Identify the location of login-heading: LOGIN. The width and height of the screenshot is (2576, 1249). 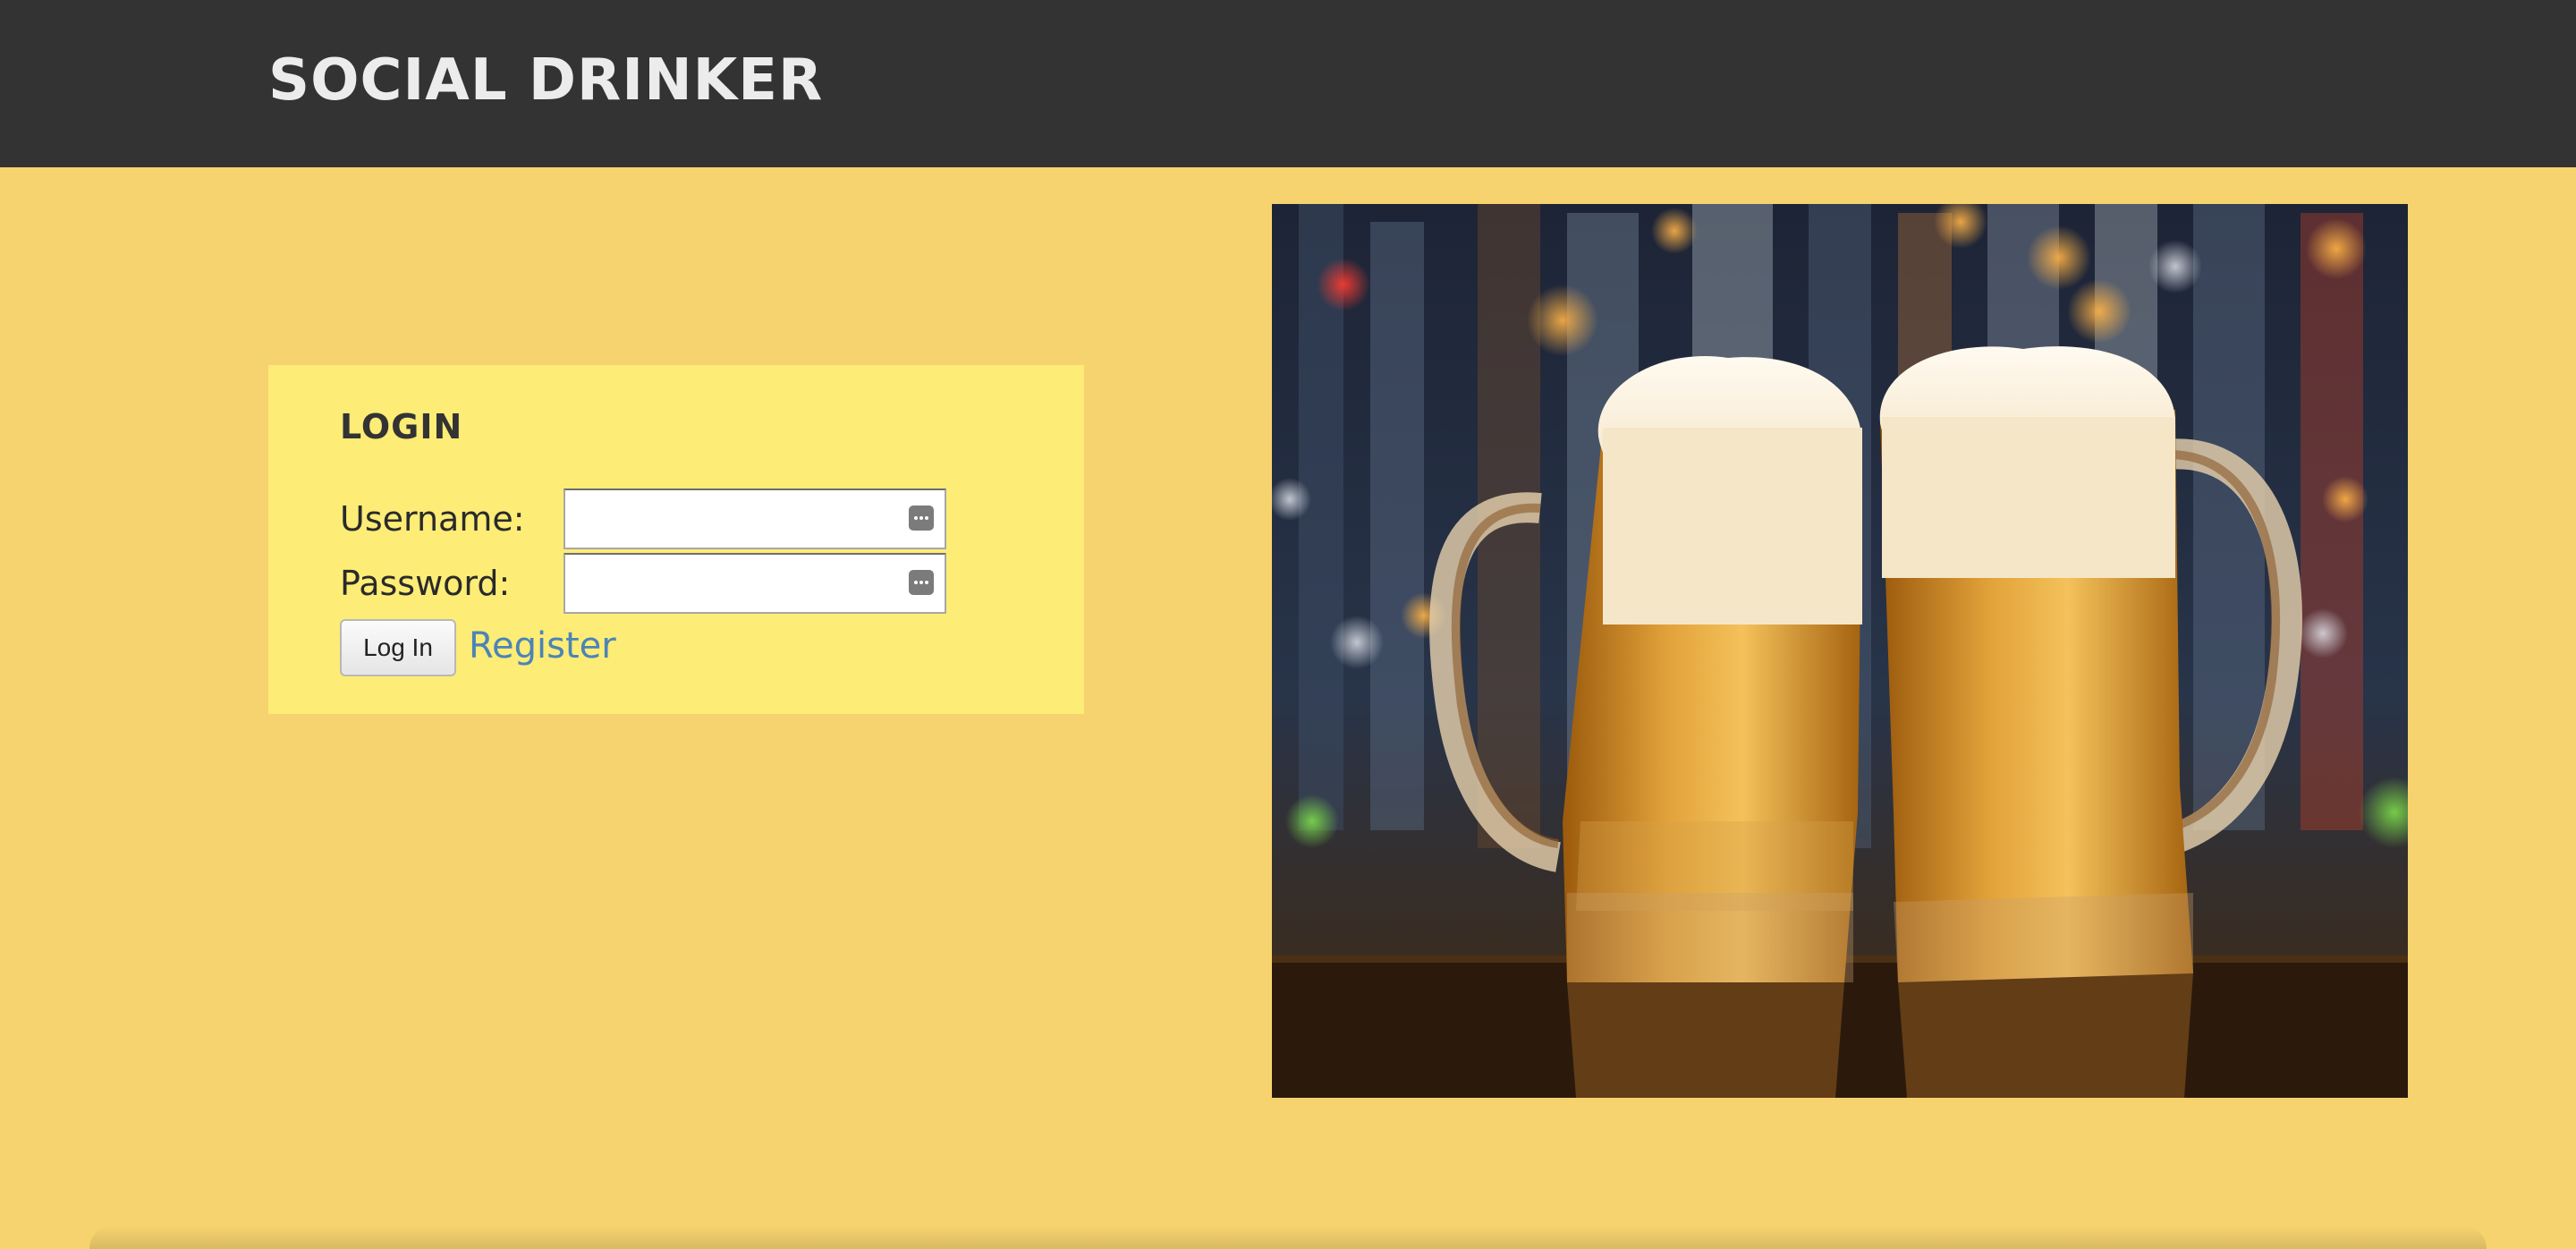
(401, 427).